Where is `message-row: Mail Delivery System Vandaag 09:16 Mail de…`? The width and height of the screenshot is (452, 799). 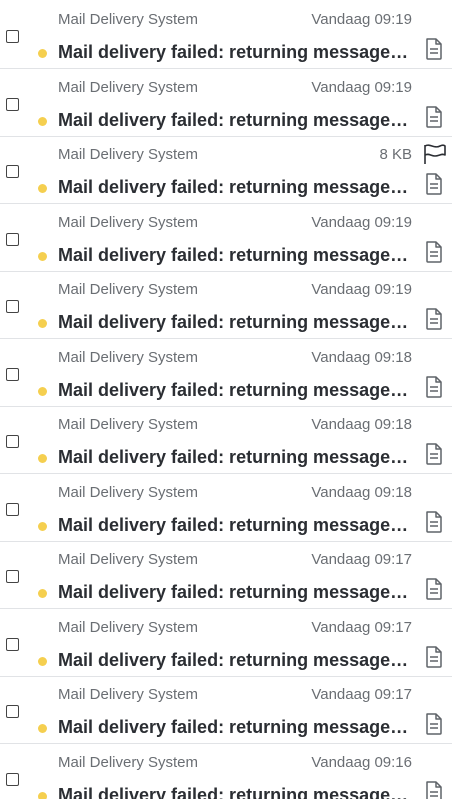
message-row: Mail Delivery System Vandaag 09:16 Mail de… is located at coordinates (226, 772).